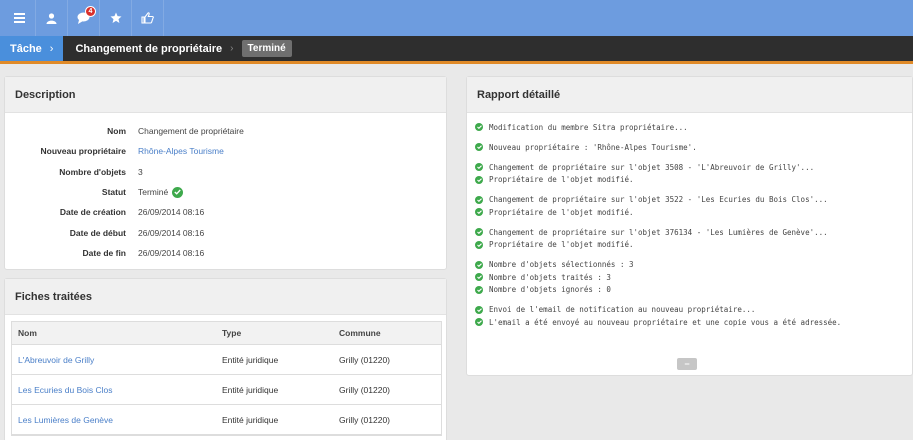  Describe the element at coordinates (693, 290) in the screenshot. I see `log-line: Nombre d'objets ignorés : 0` at that location.